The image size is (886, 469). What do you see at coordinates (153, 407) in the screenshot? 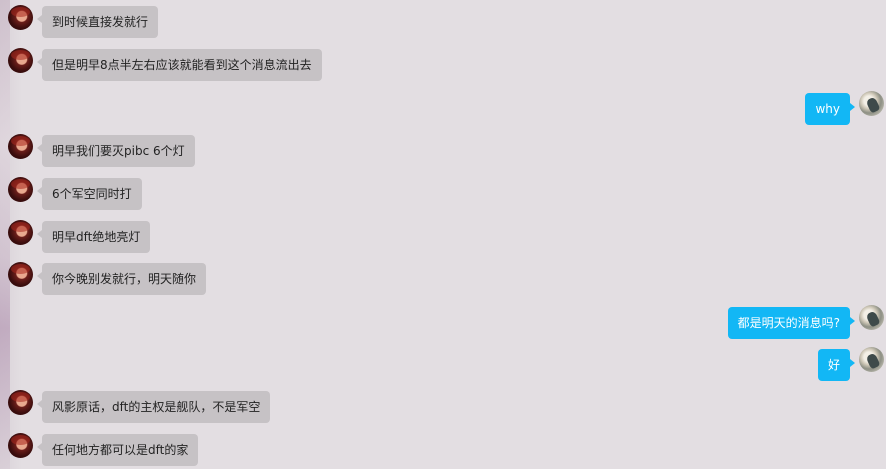
I see `message-bubble: 风影原话，dft的主权是舰队，不是军空` at bounding box center [153, 407].